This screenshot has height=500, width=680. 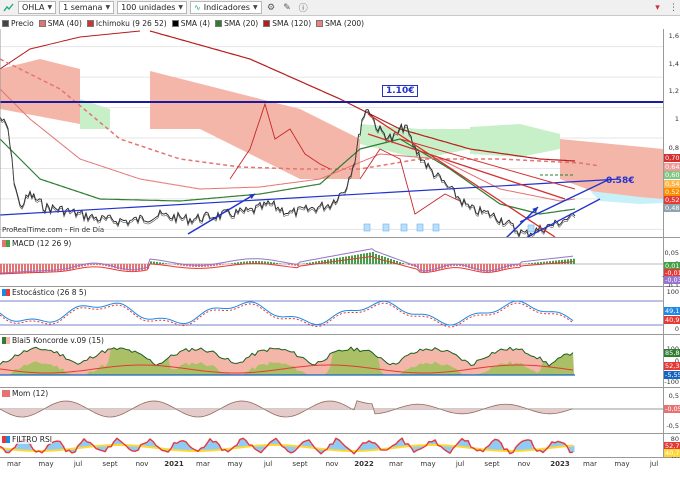 I want to click on axis-tick-label: 0,8, so click(x=673, y=148).